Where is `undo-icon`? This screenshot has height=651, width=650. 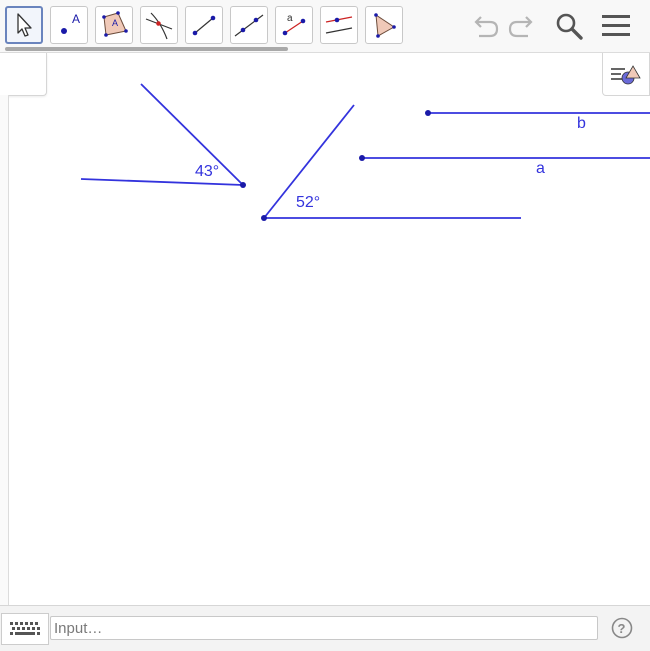 undo-icon is located at coordinates (486, 27).